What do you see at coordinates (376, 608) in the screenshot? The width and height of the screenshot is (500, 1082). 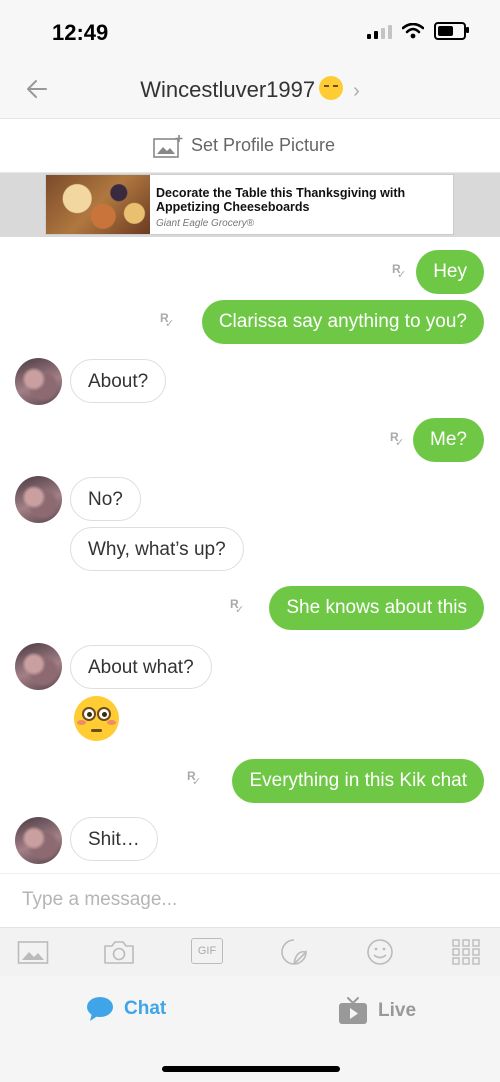 I see `outgoing-message: She knows about this` at bounding box center [376, 608].